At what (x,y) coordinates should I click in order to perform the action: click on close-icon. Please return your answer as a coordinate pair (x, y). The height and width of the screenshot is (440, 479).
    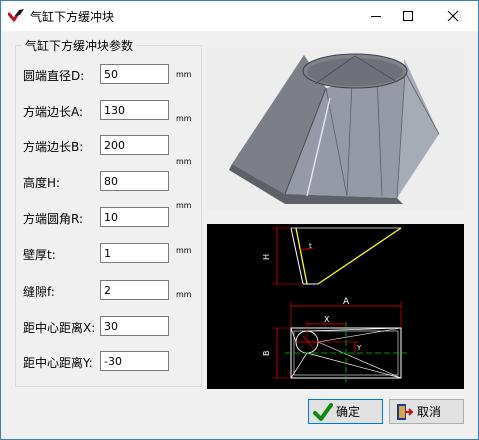
    Looking at the image, I should click on (453, 15).